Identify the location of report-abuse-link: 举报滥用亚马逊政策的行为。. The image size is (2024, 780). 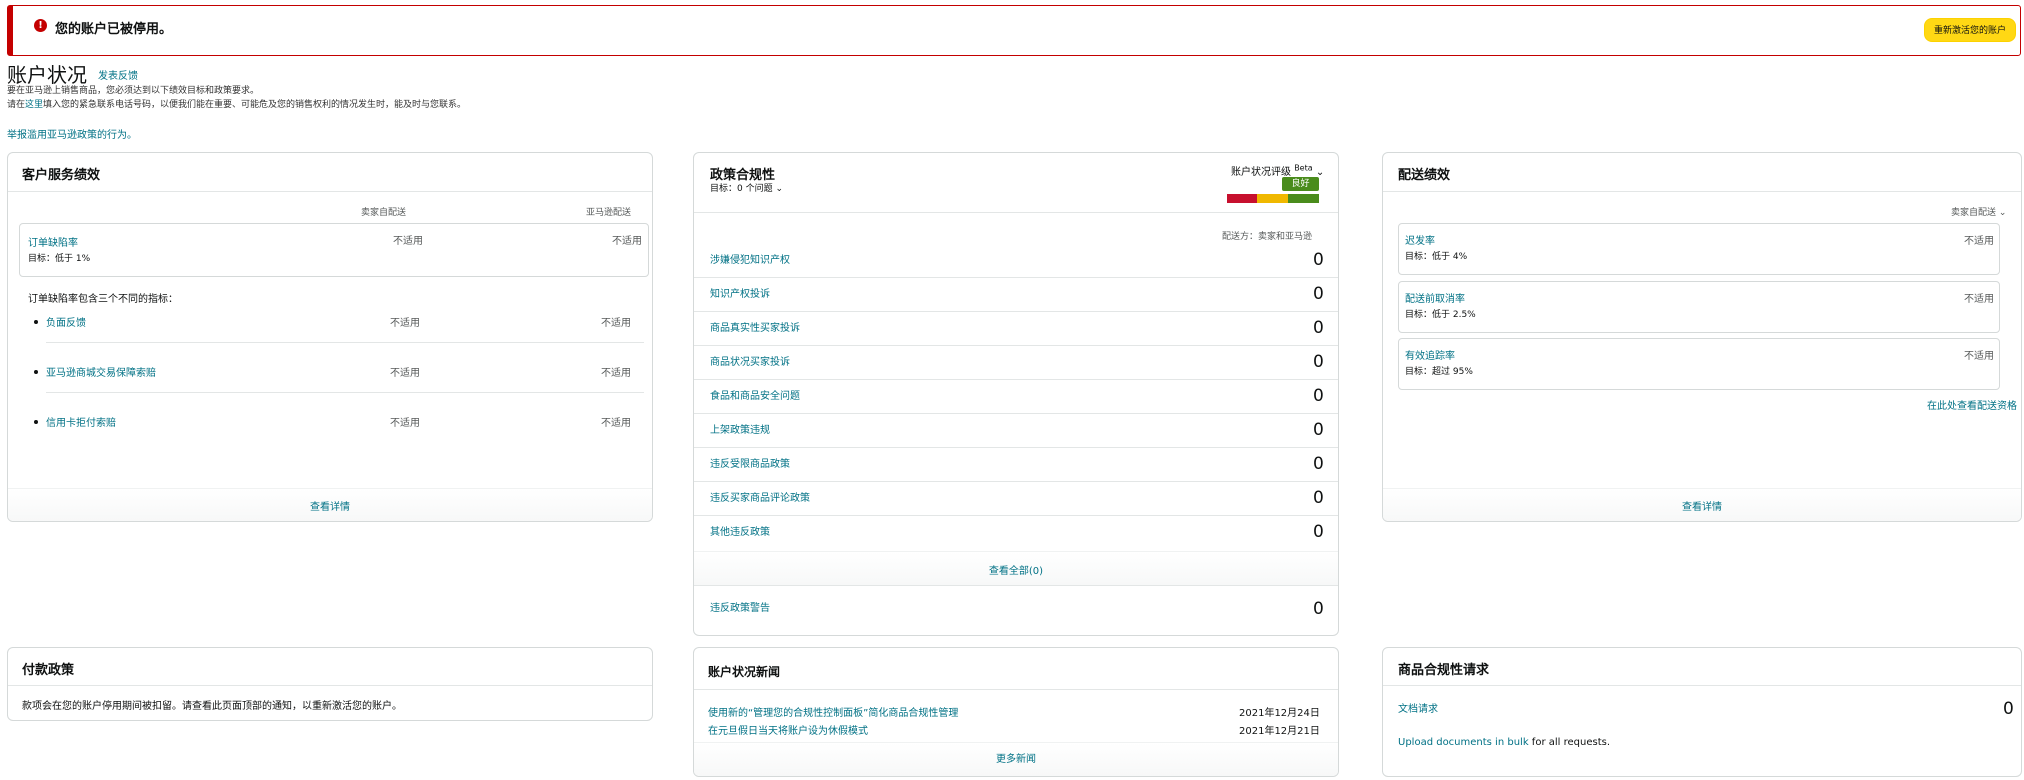
(72, 133).